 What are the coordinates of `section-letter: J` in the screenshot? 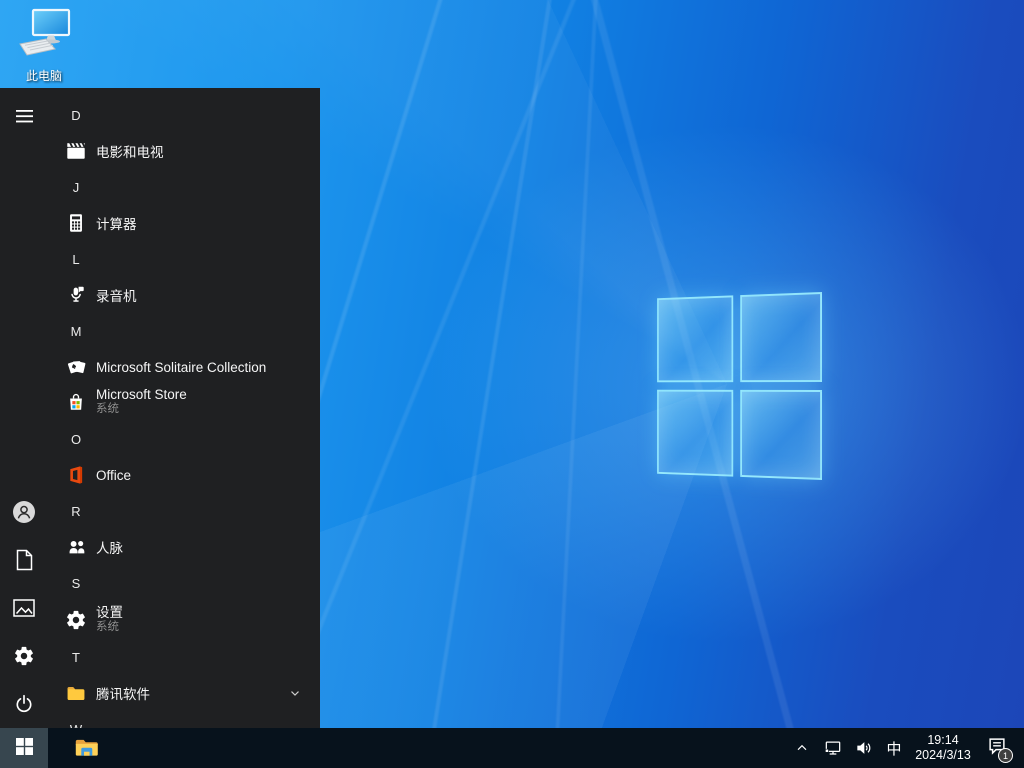 It's located at (76, 187).